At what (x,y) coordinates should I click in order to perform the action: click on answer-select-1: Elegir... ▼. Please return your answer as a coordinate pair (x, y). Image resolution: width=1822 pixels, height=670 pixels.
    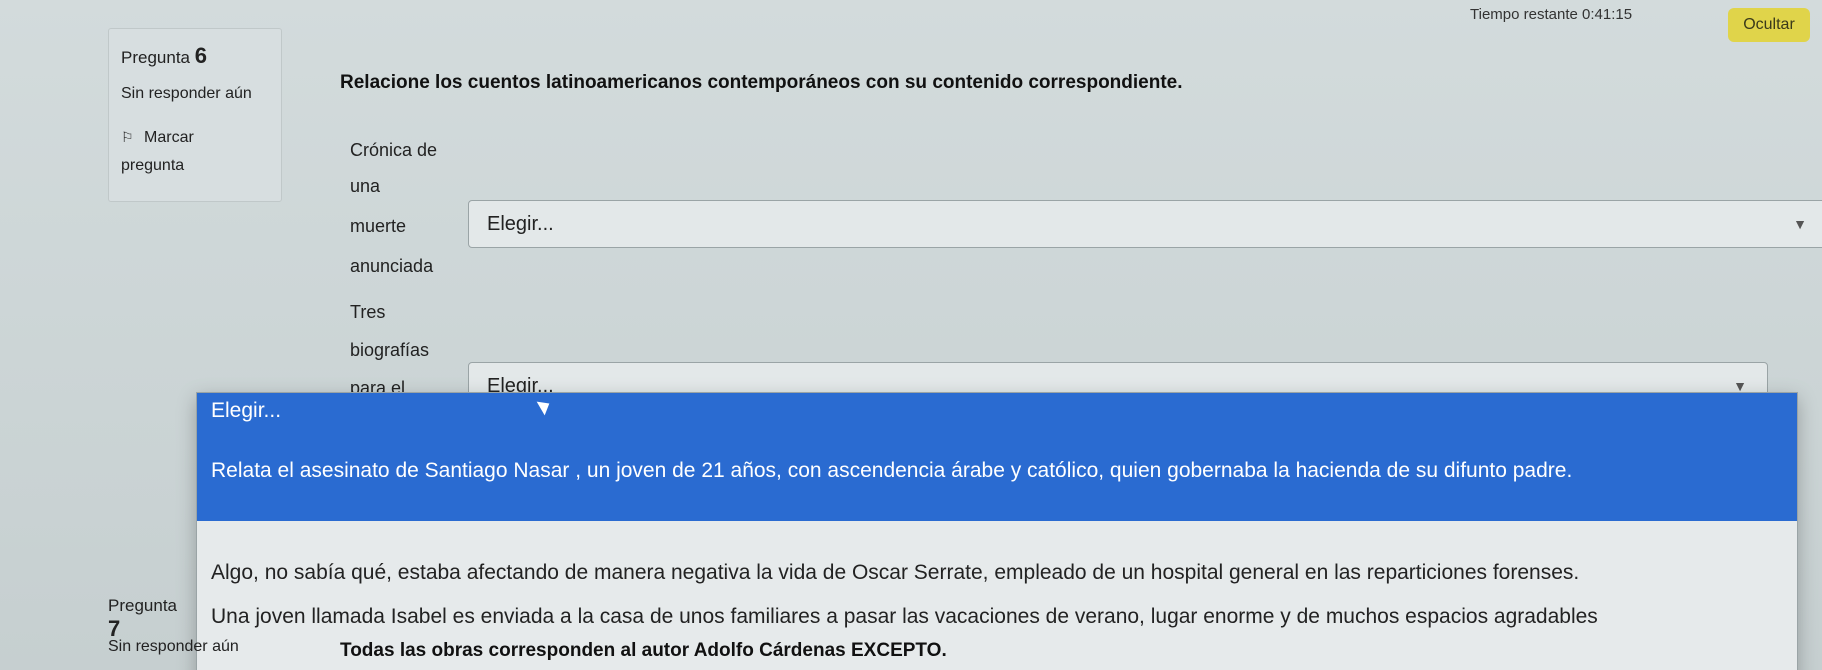
    Looking at the image, I should click on (1145, 224).